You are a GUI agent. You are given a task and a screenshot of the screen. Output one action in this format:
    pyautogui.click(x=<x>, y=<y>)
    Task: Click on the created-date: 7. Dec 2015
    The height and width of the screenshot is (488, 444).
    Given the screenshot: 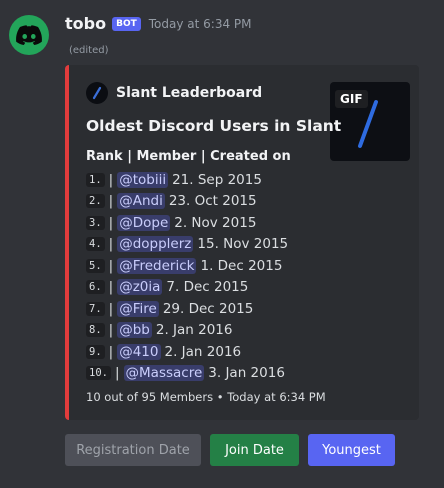 What is the action you would take?
    pyautogui.click(x=207, y=287)
    